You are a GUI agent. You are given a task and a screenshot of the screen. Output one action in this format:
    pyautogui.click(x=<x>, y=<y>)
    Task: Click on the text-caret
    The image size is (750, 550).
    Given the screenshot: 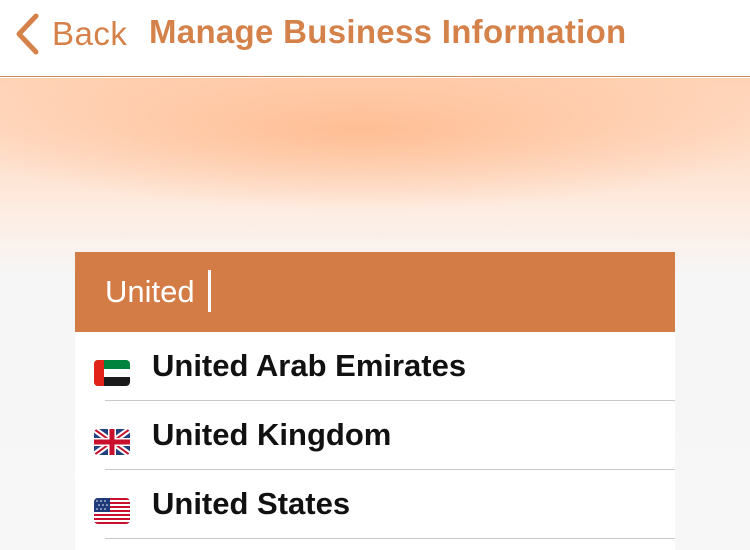 What is the action you would take?
    pyautogui.click(x=209, y=291)
    